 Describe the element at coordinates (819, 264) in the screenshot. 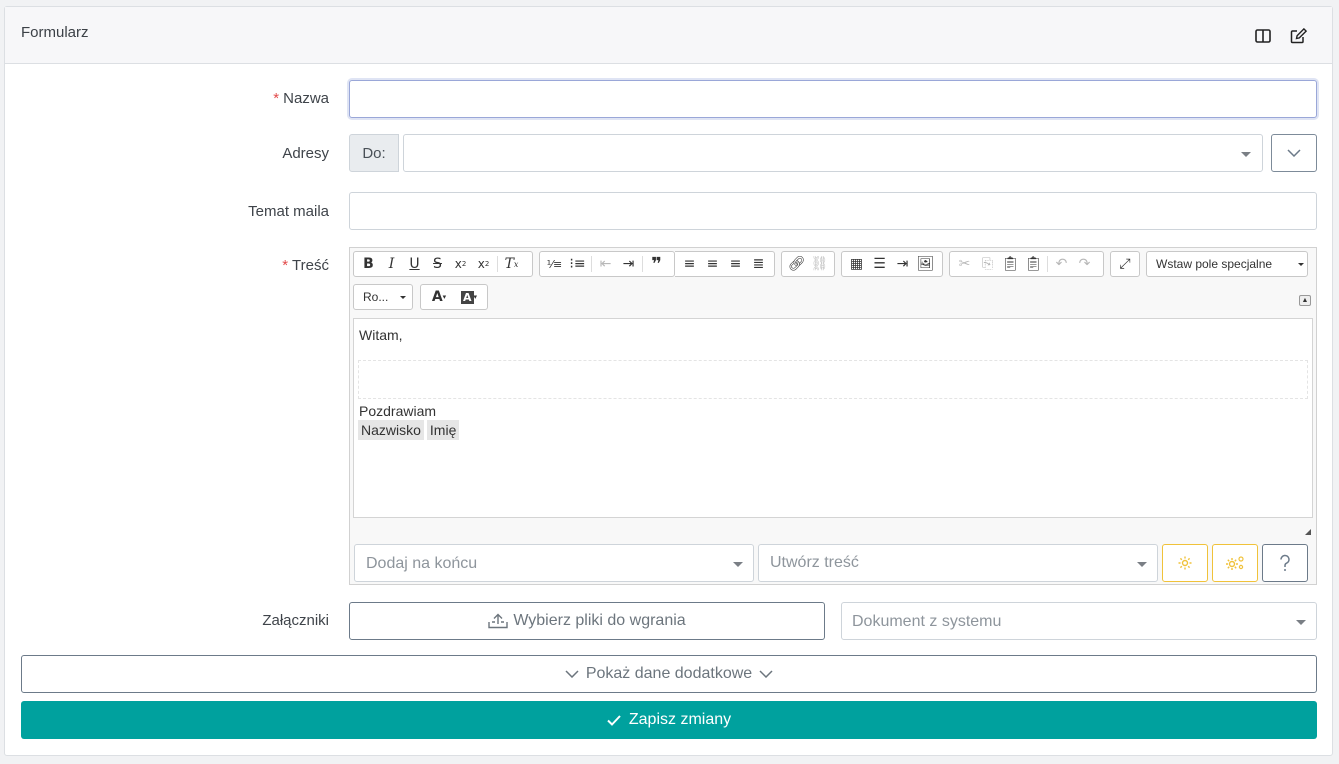

I see `unlink-icon: ⛓︎` at that location.